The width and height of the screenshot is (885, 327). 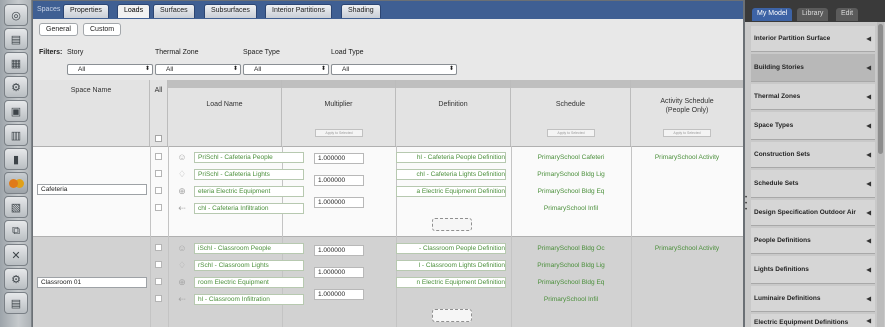 I want to click on space-name-field: Cafeteria, so click(x=92, y=189).